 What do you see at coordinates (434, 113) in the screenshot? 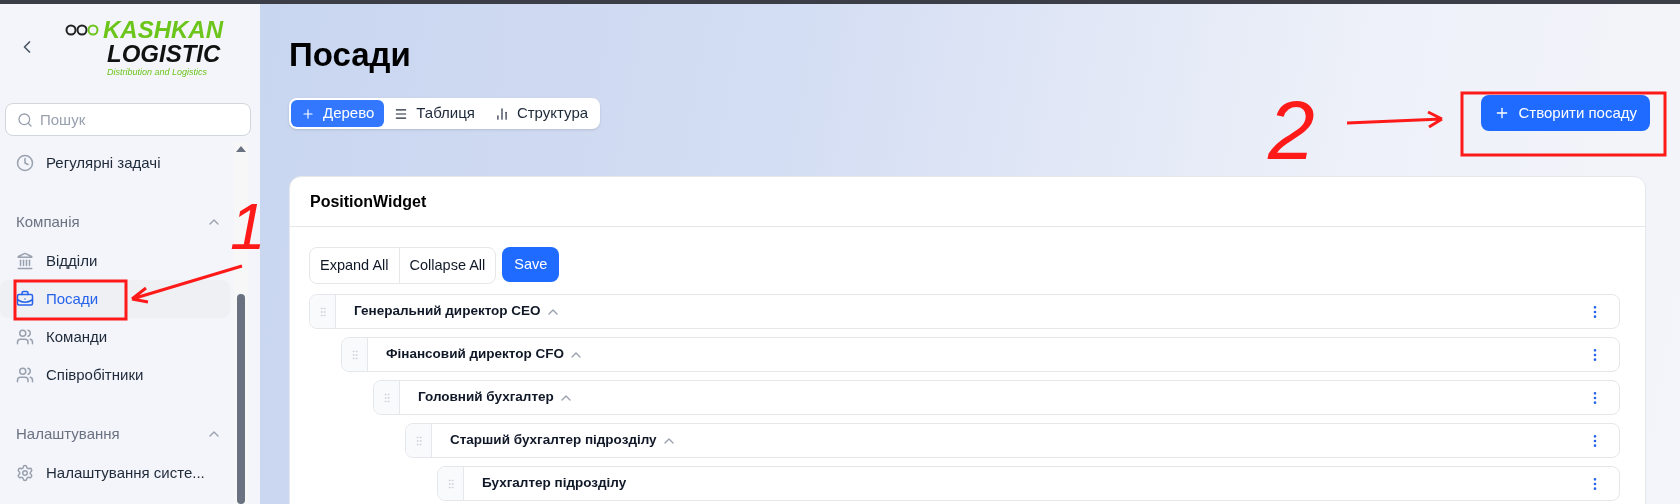
I see `view-tab: Таблиця` at bounding box center [434, 113].